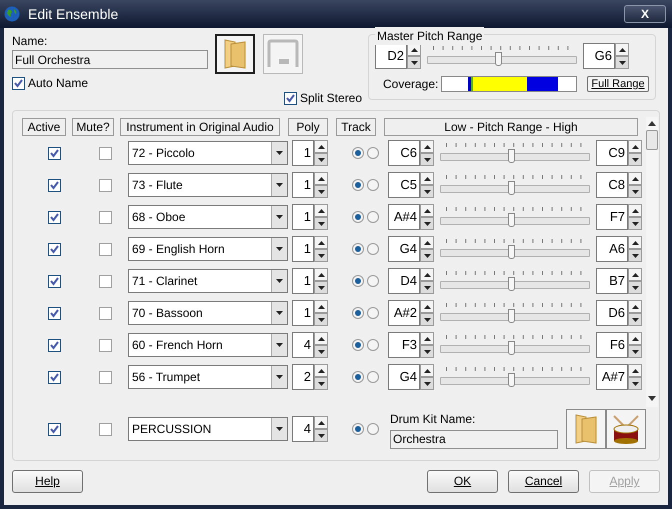 The width and height of the screenshot is (672, 509). What do you see at coordinates (612, 377) in the screenshot?
I see `high-pitch-field: A#7` at bounding box center [612, 377].